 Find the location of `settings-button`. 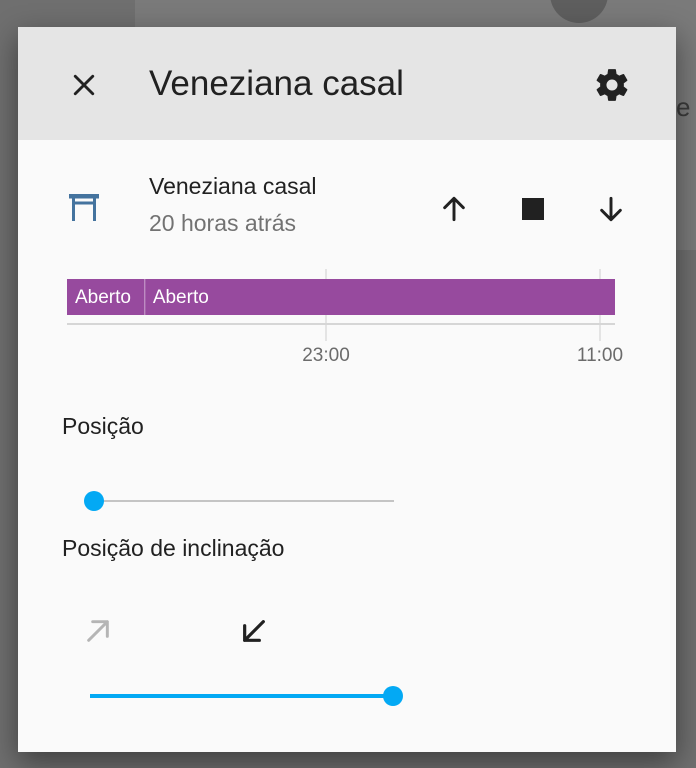

settings-button is located at coordinates (612, 85).